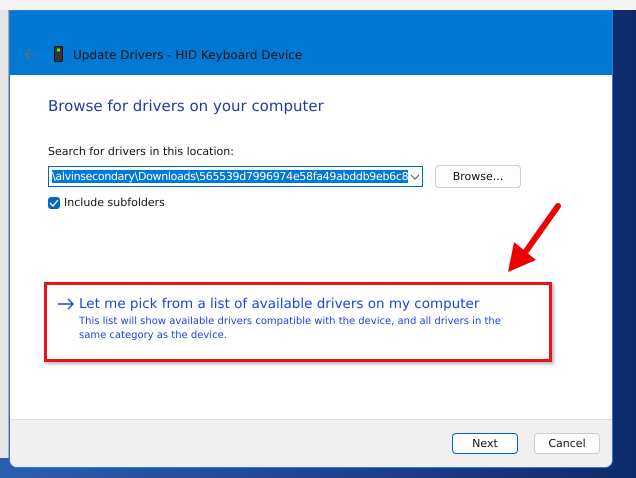  Describe the element at coordinates (187, 55) in the screenshot. I see `window-title: Update Drivers - HID Keyboard Device` at that location.